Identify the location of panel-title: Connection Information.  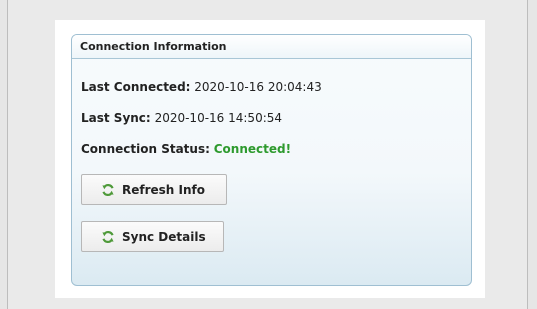
(271, 47).